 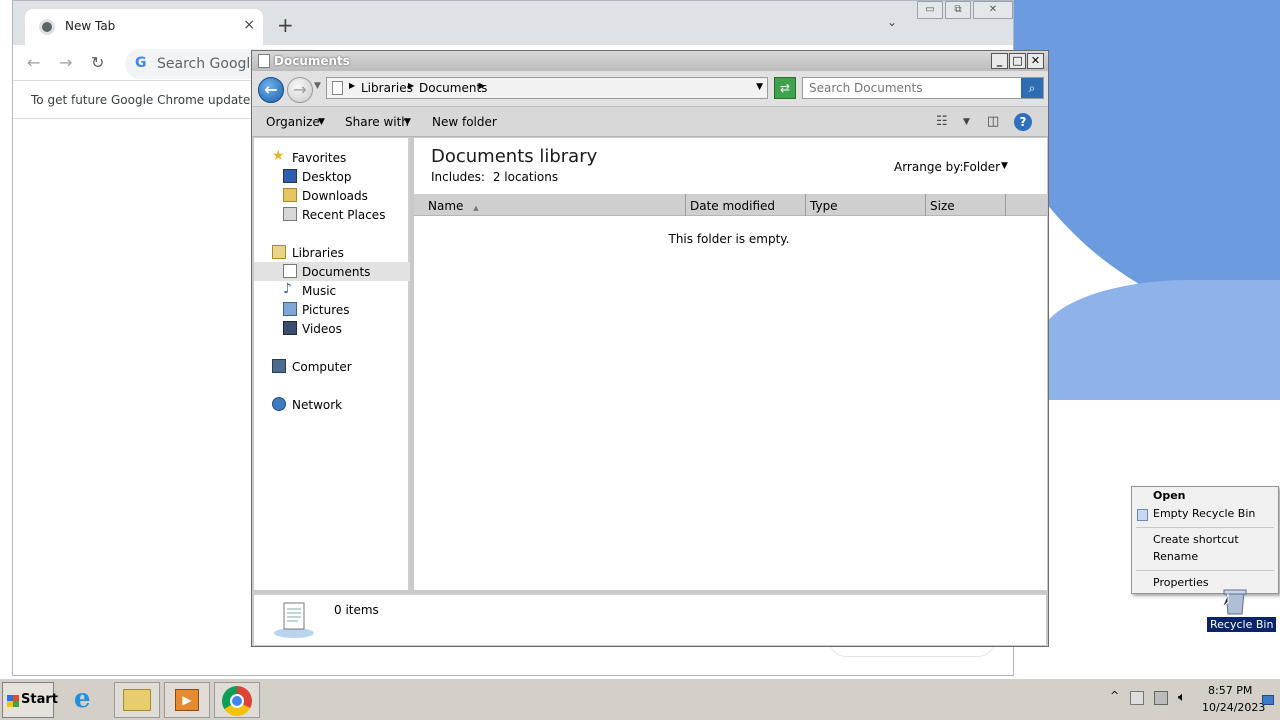 What do you see at coordinates (476, 208) in the screenshot?
I see `sort-ascending-icon: ▲` at bounding box center [476, 208].